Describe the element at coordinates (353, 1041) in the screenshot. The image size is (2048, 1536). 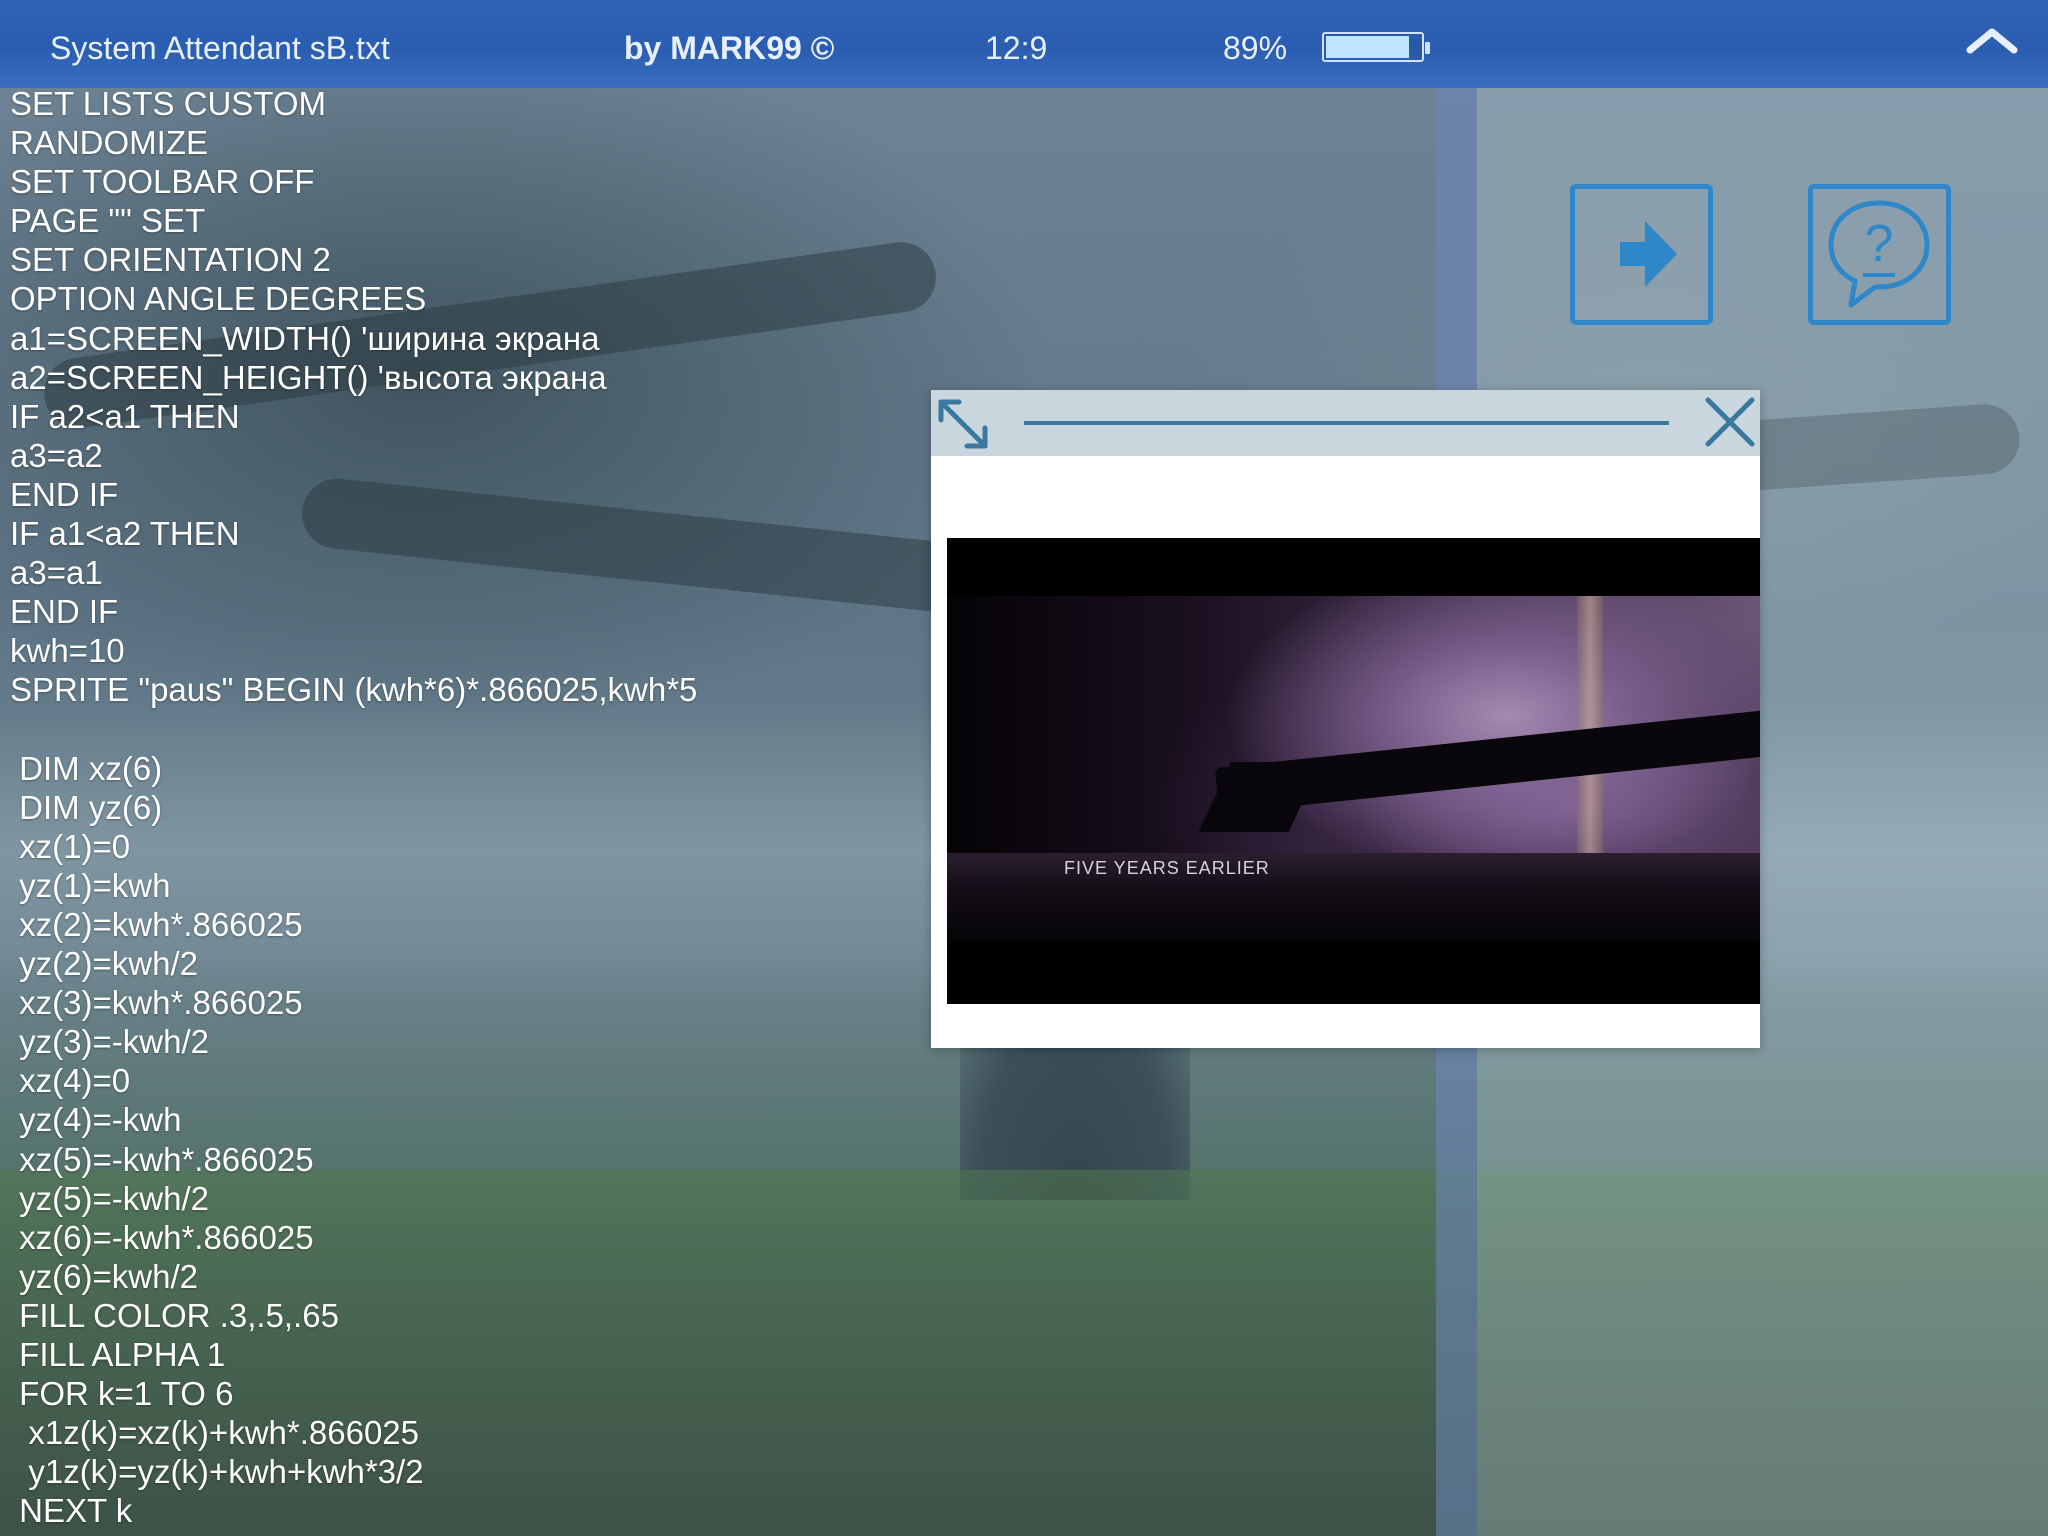
I see `code-line: yz(3)=-kwh/2` at that location.